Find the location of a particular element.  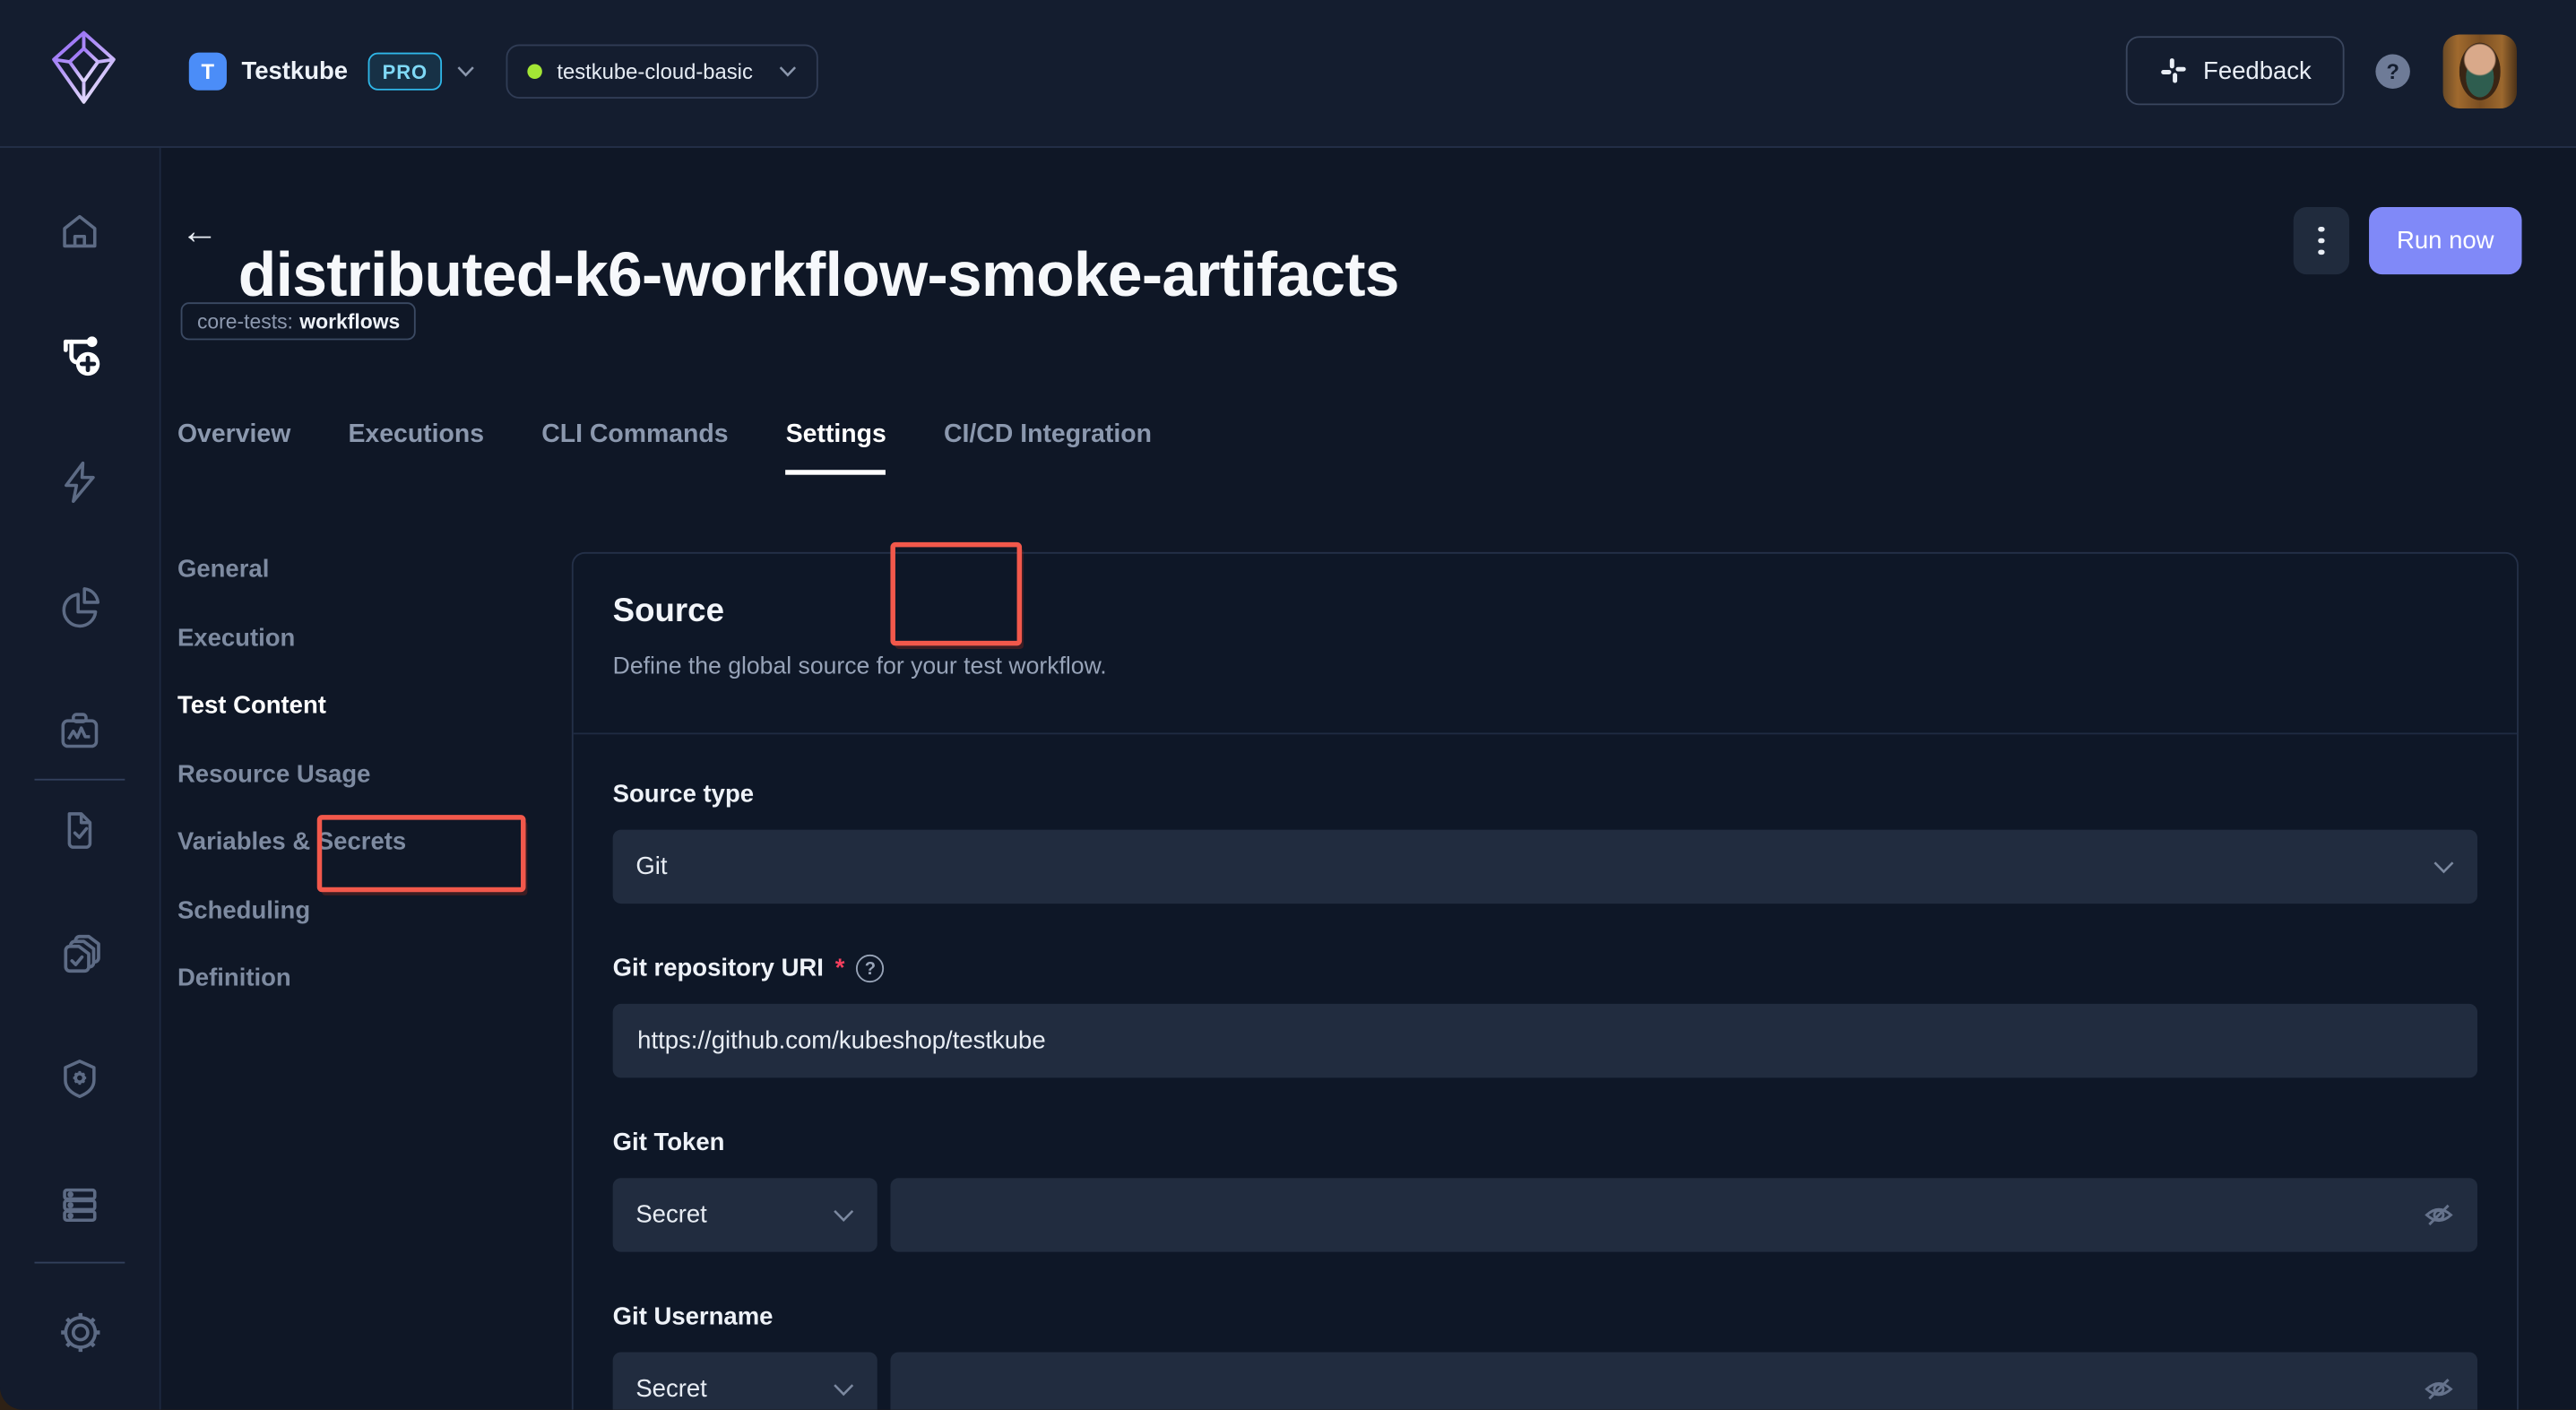

subnav-resource-usage: Resource Usage is located at coordinates (291, 774).